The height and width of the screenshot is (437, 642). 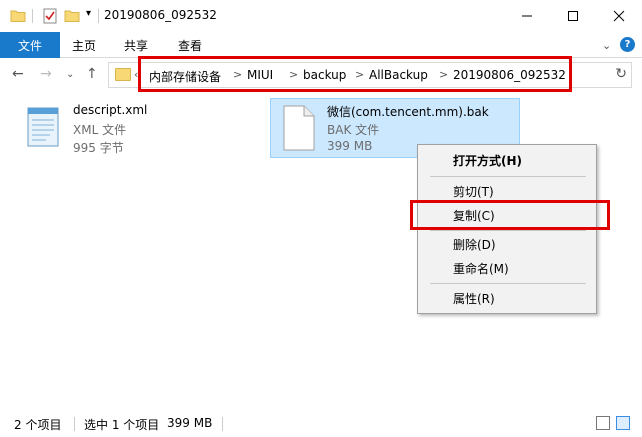 I want to click on close-button, so click(x=619, y=16).